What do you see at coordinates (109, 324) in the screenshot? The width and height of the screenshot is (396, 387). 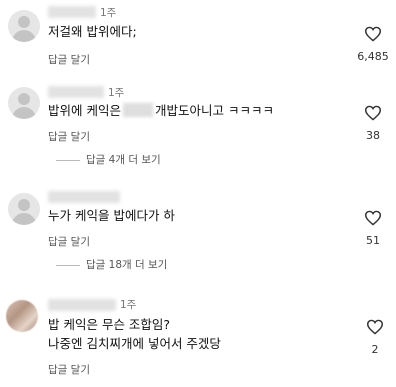 I see `comment-text: 밥 케익은 무슨 조합임?` at bounding box center [109, 324].